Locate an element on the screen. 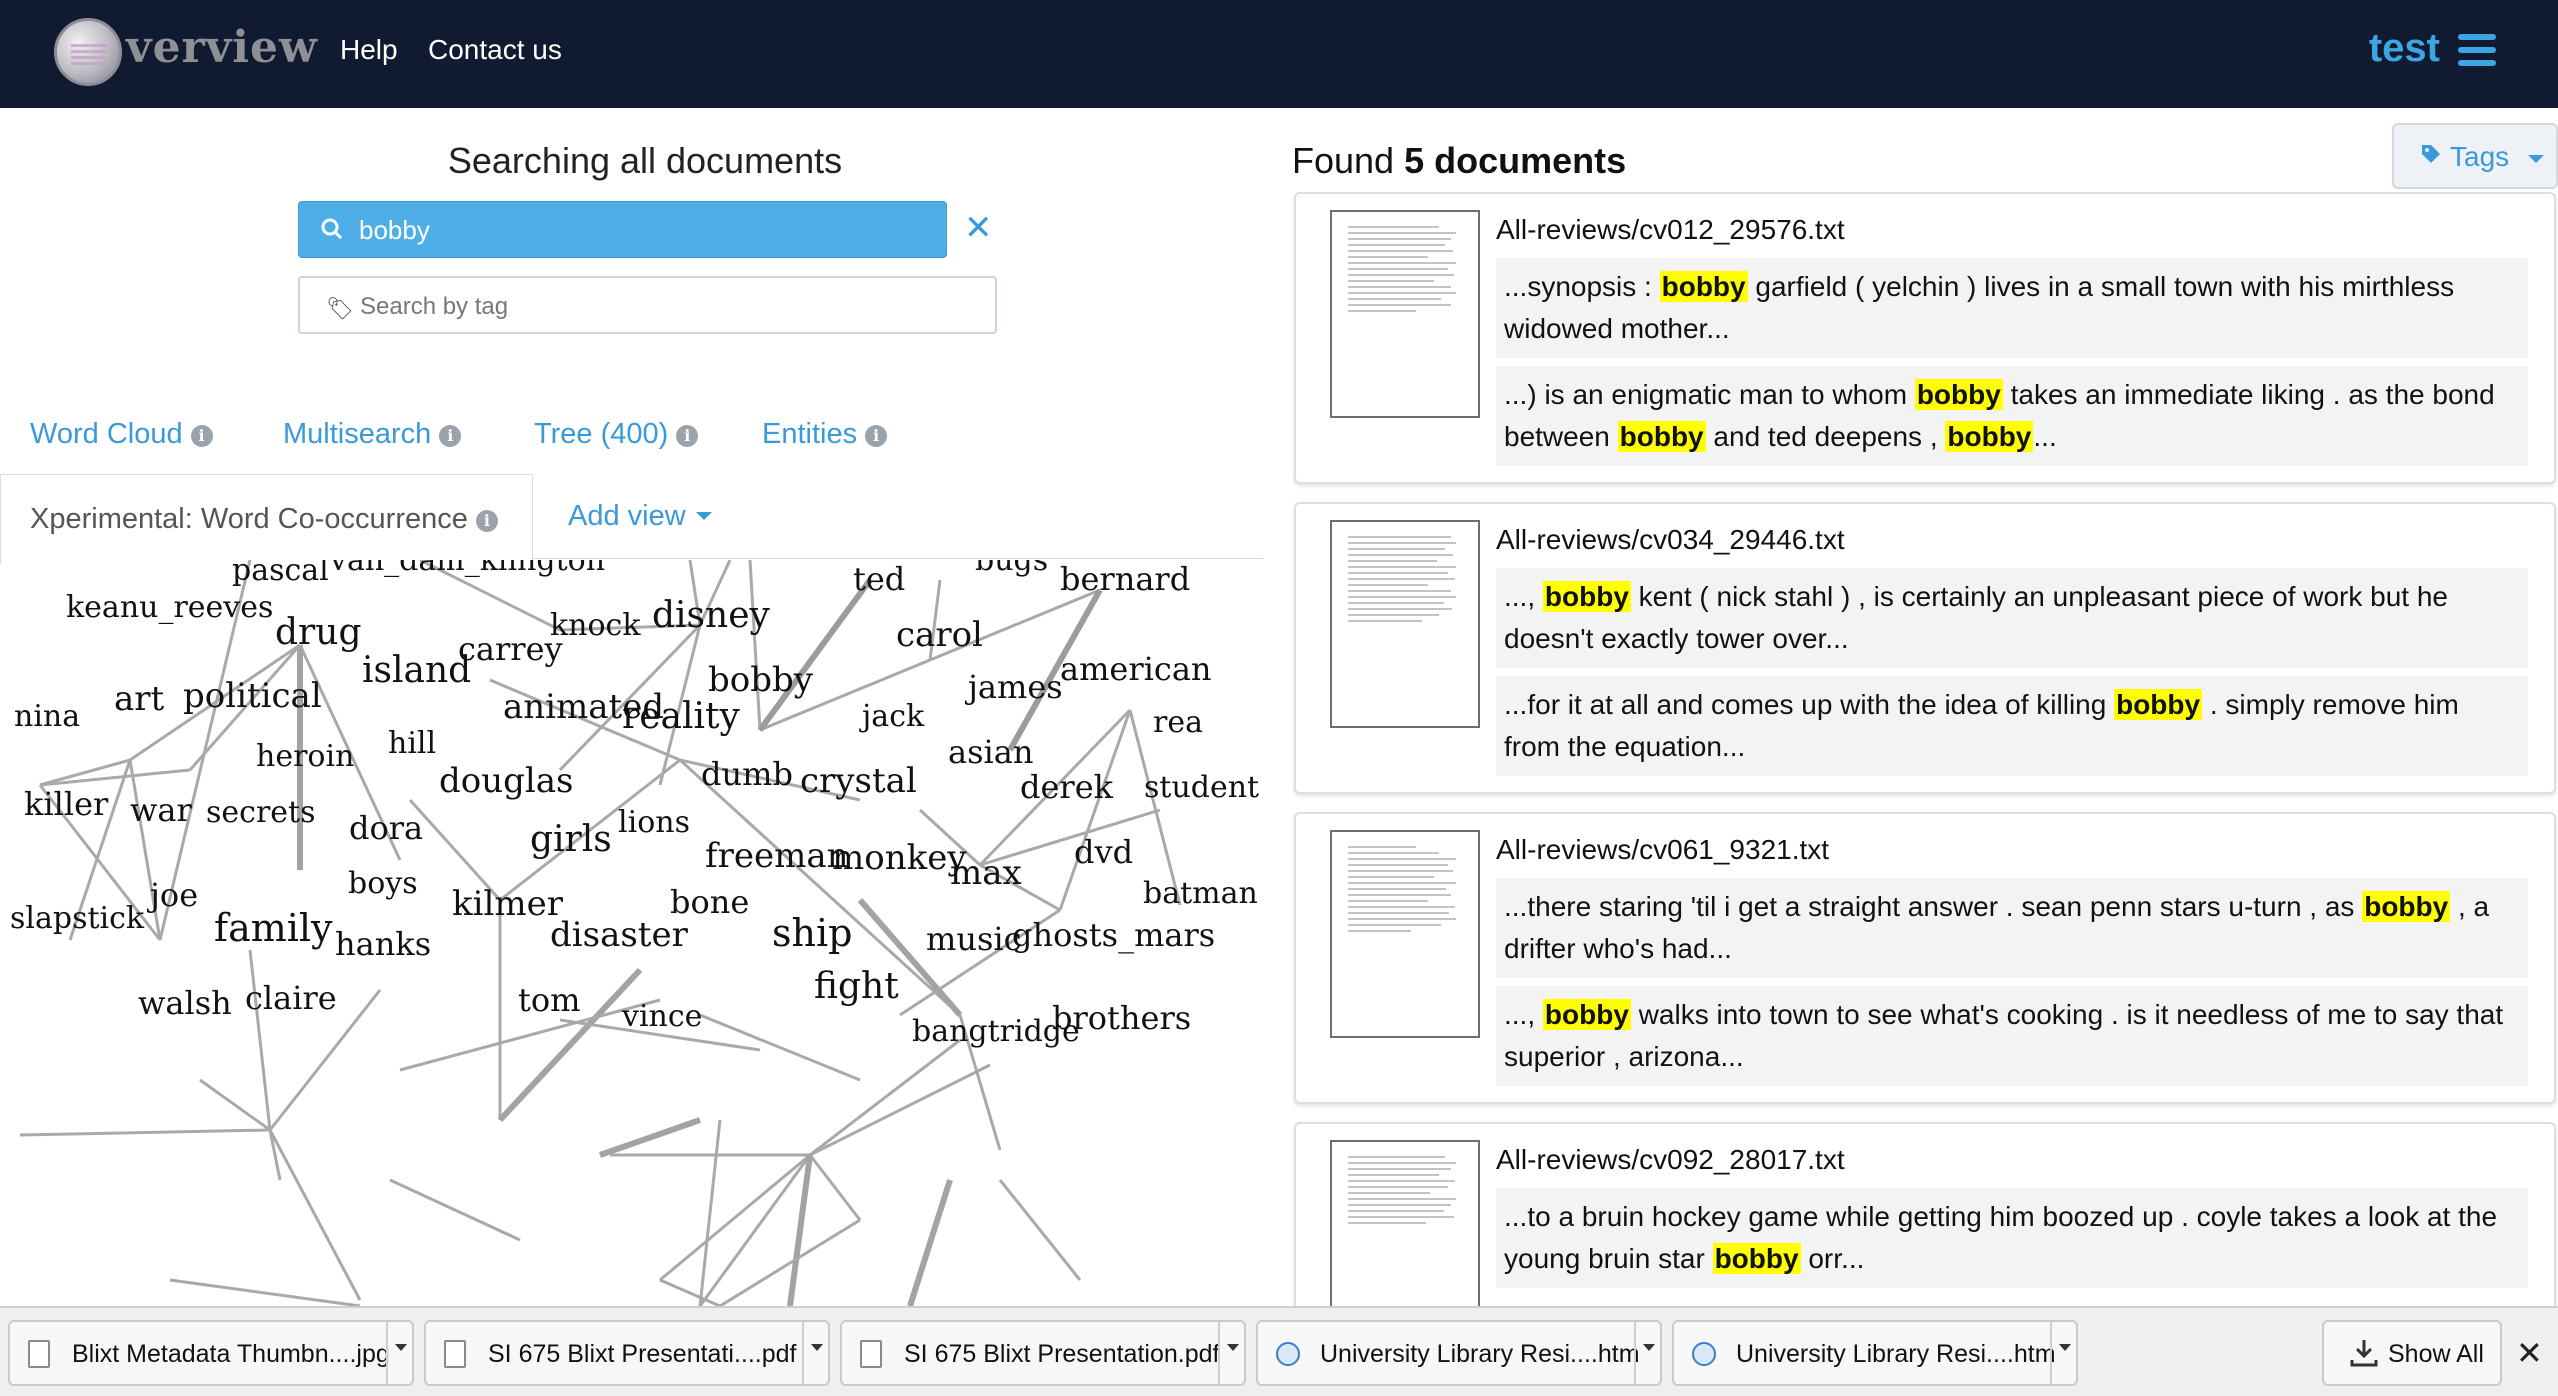 This screenshot has width=2558, height=1396. word-node: dora is located at coordinates (386, 828).